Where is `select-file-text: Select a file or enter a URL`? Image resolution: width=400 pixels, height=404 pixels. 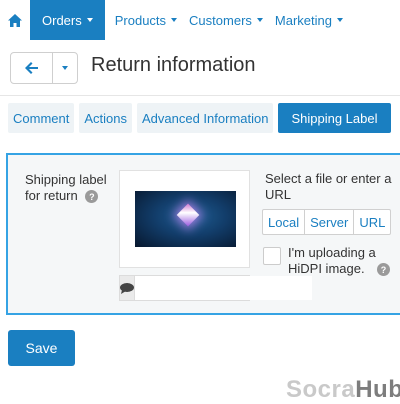
select-file-text: Select a file or enter a URL is located at coordinates (328, 186).